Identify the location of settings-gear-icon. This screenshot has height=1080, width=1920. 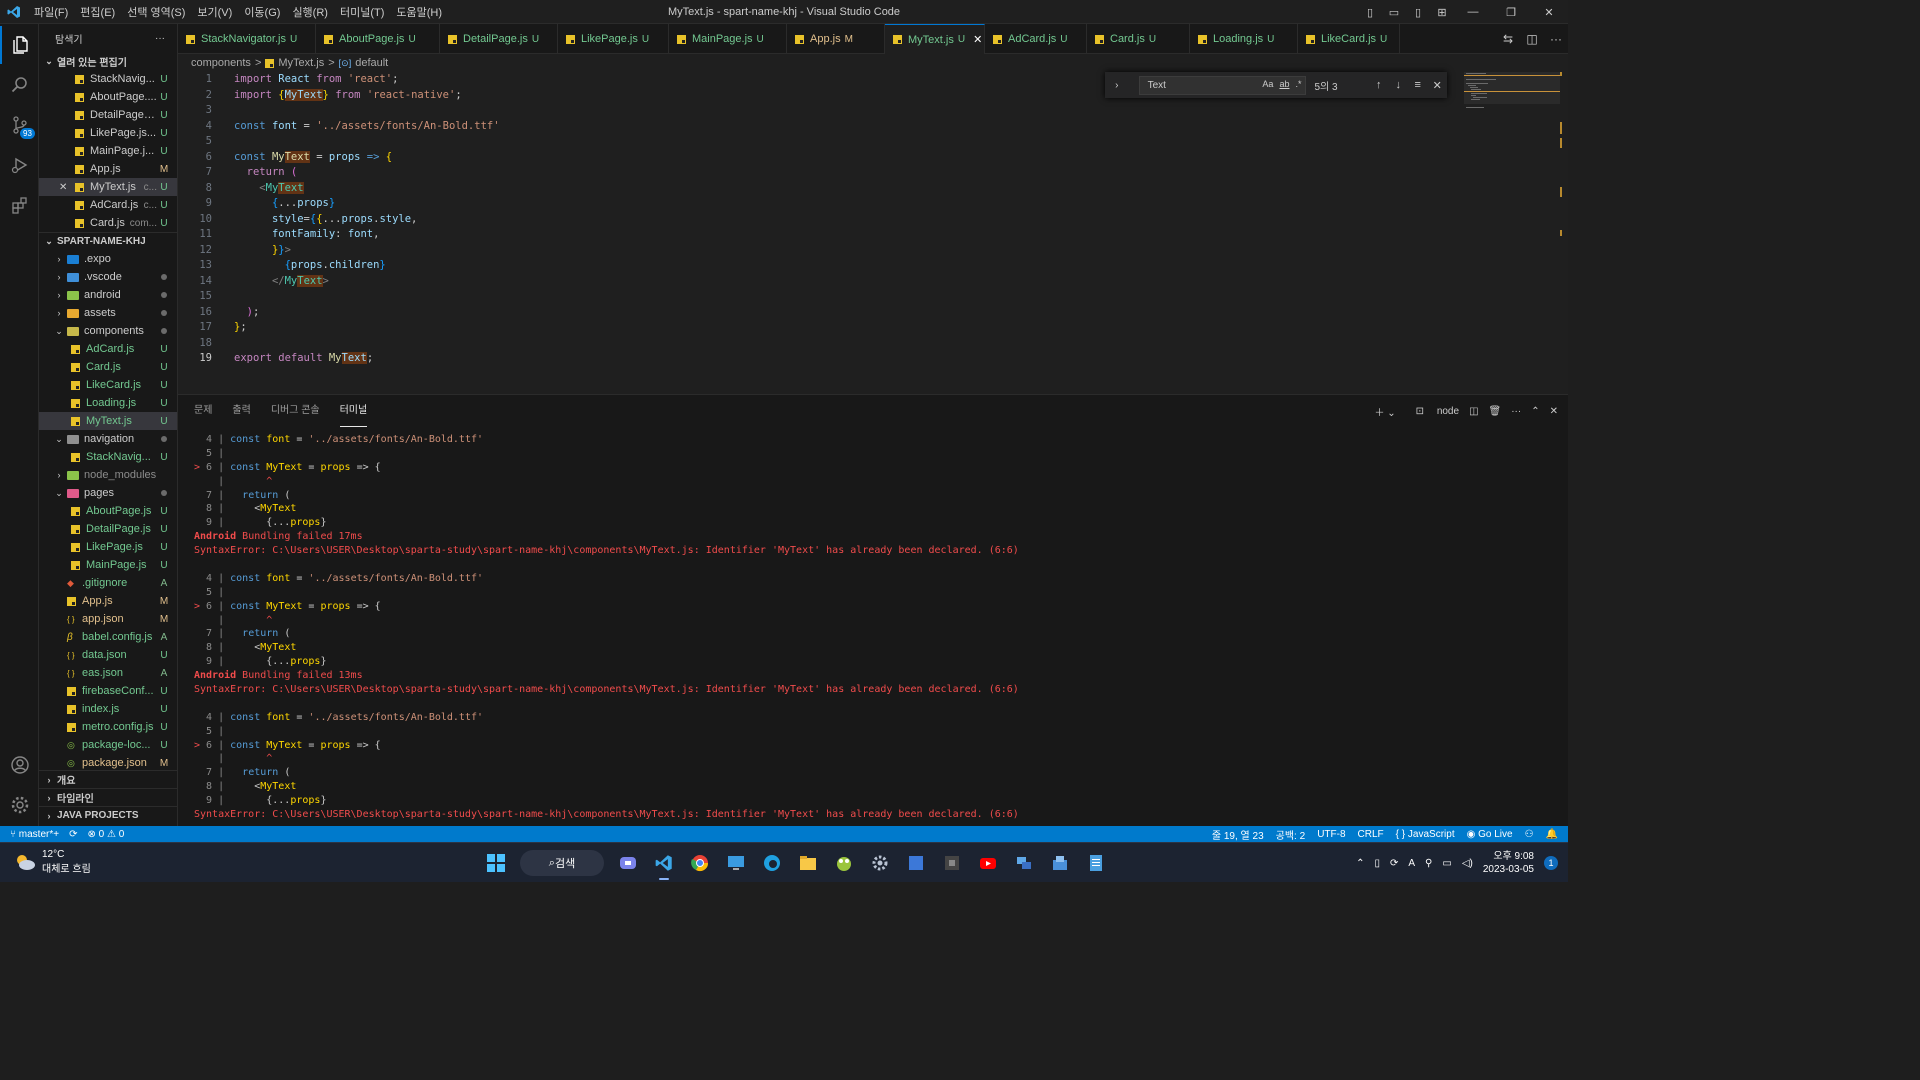
(880, 863).